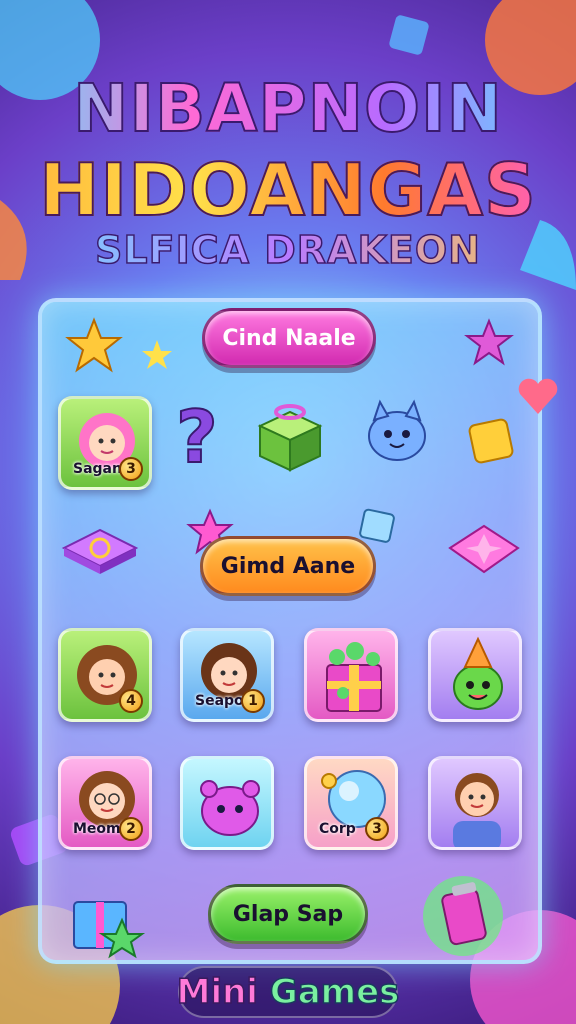 The height and width of the screenshot is (1024, 576). I want to click on character-portrait-icon, so click(477, 810).